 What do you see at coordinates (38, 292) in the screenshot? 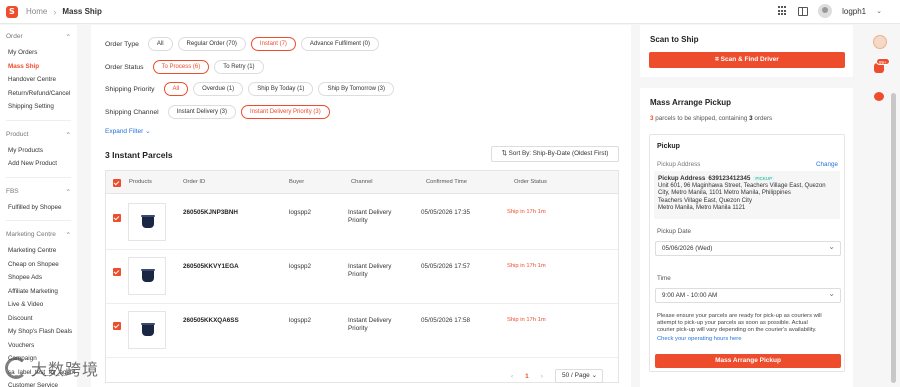
I see `sidebar-item-affiliate-marketing: Affiliate Marketing` at bounding box center [38, 292].